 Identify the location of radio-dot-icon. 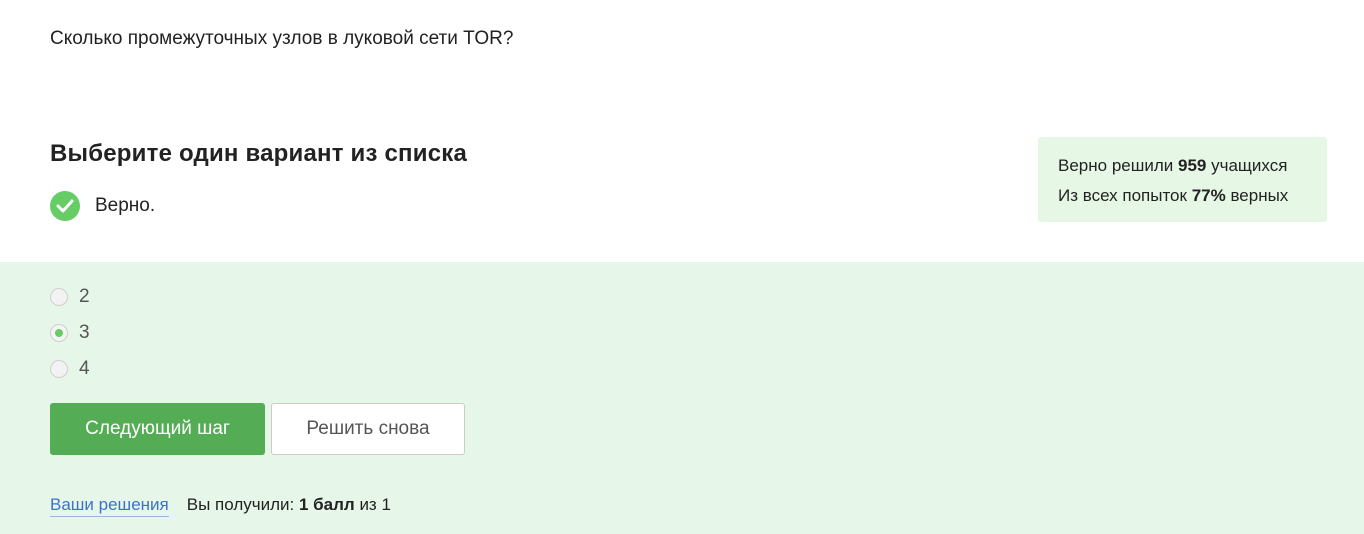
(59, 333).